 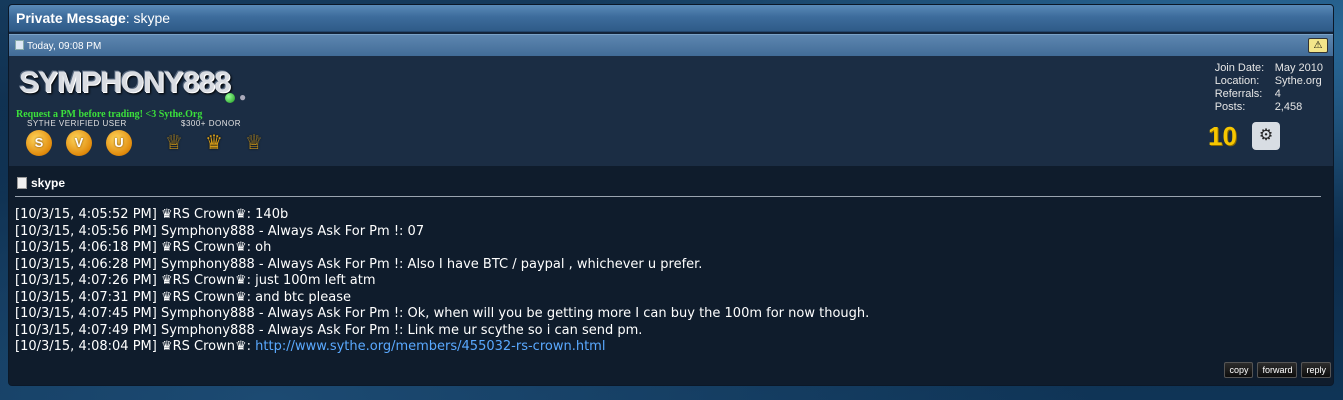 What do you see at coordinates (1239, 370) in the screenshot?
I see `copy-button: copy` at bounding box center [1239, 370].